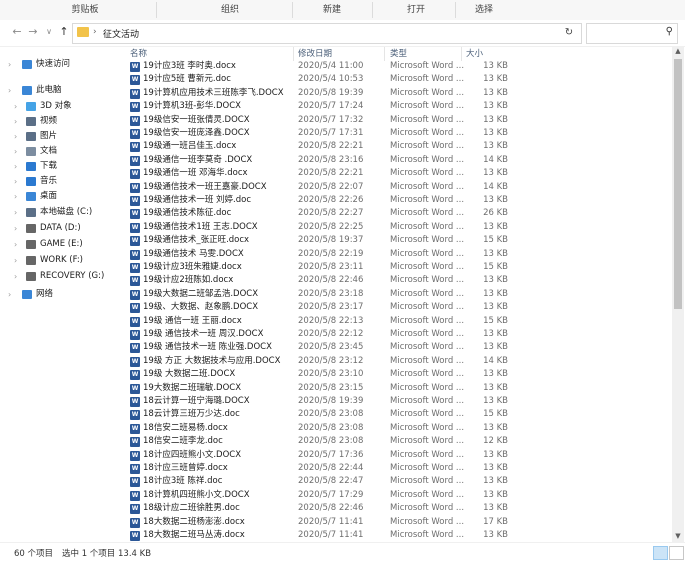 The image size is (685, 573). What do you see at coordinates (484, 10) in the screenshot?
I see `ribbon-select-group: 选择` at bounding box center [484, 10].